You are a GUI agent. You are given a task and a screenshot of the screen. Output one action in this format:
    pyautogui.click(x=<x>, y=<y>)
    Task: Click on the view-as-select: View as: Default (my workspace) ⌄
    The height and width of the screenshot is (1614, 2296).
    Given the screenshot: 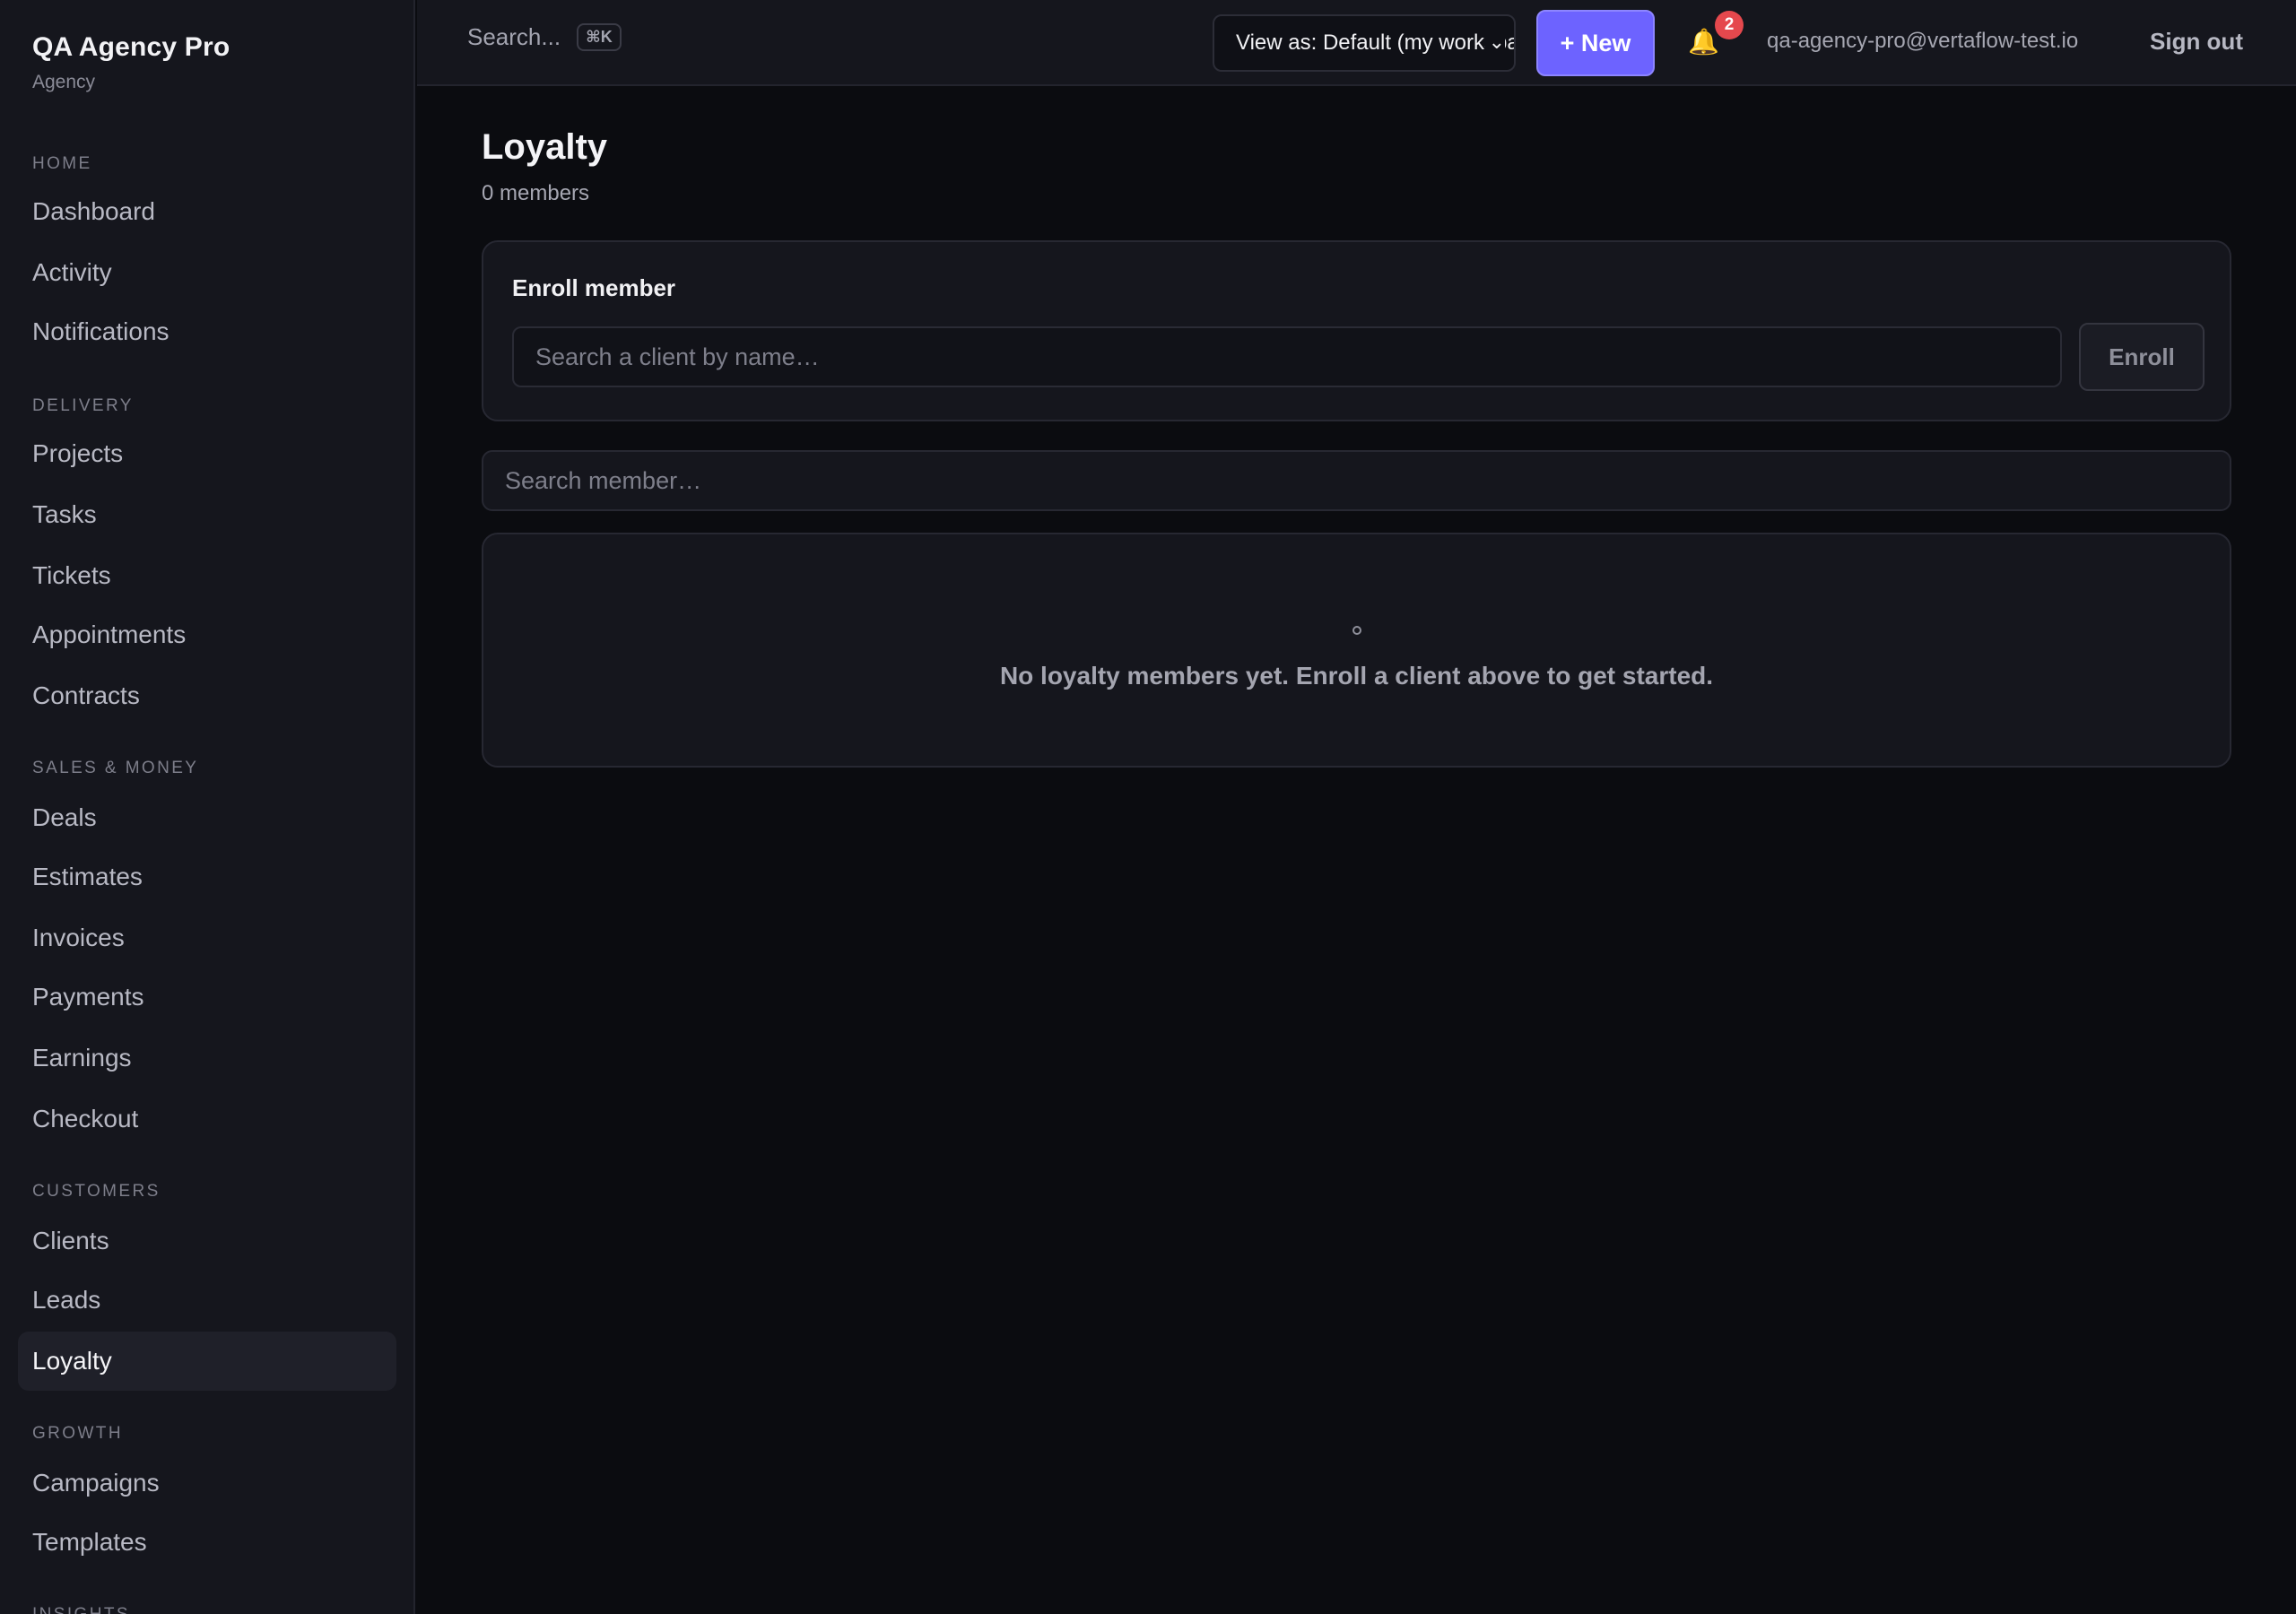 What is the action you would take?
    pyautogui.click(x=1364, y=43)
    